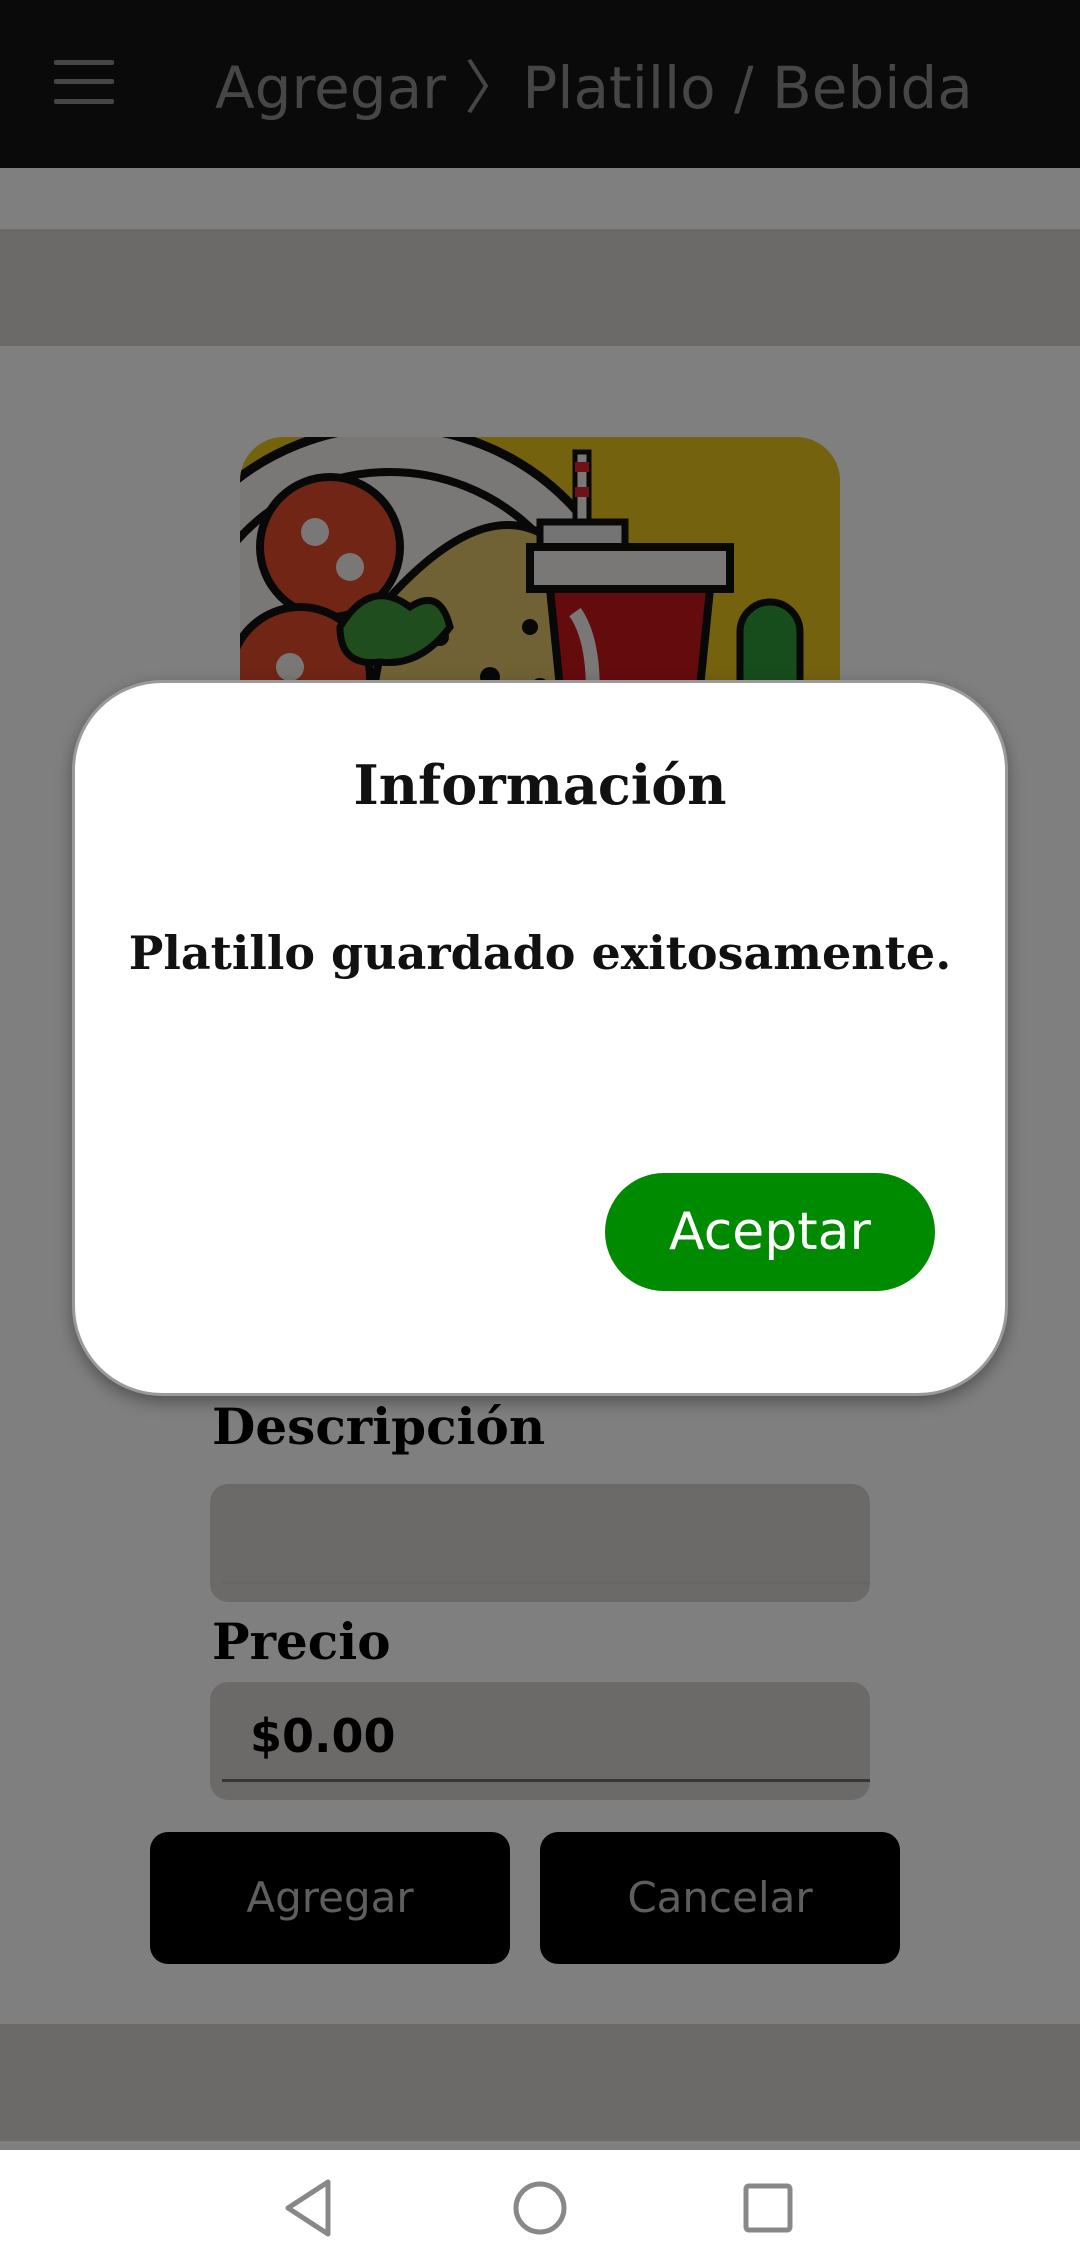  What do you see at coordinates (310, 2208) in the screenshot?
I see `back-triangle-icon` at bounding box center [310, 2208].